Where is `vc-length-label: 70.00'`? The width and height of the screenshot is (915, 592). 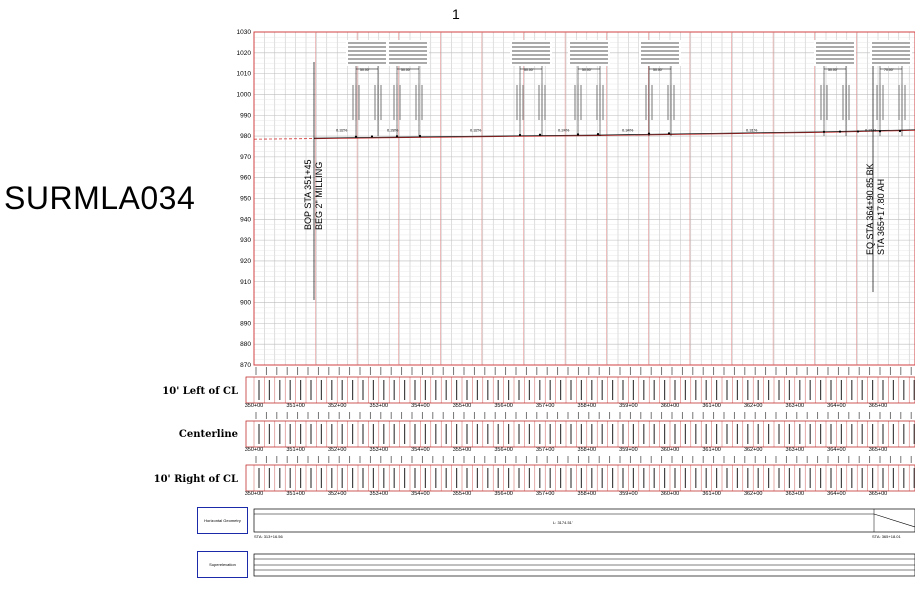 vc-length-label: 70.00' is located at coordinates (889, 70).